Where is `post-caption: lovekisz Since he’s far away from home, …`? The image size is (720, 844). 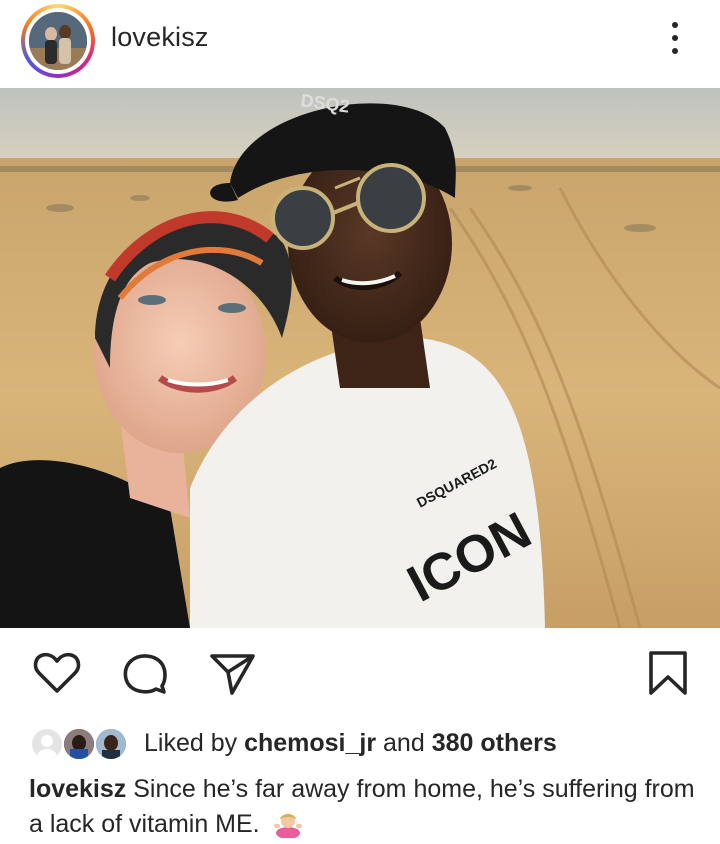
post-caption: lovekisz Since he’s far away from home, … is located at coordinates (364, 807).